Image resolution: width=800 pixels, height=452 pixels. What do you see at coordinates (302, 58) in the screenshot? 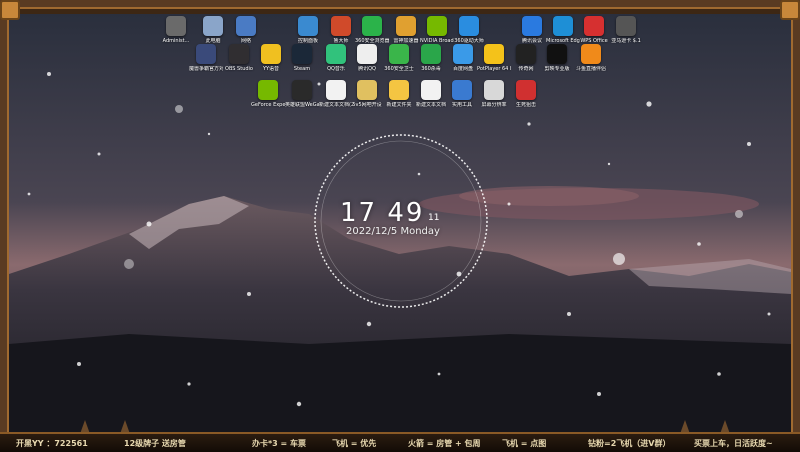
I see `desktop-icon: Steam` at bounding box center [302, 58].